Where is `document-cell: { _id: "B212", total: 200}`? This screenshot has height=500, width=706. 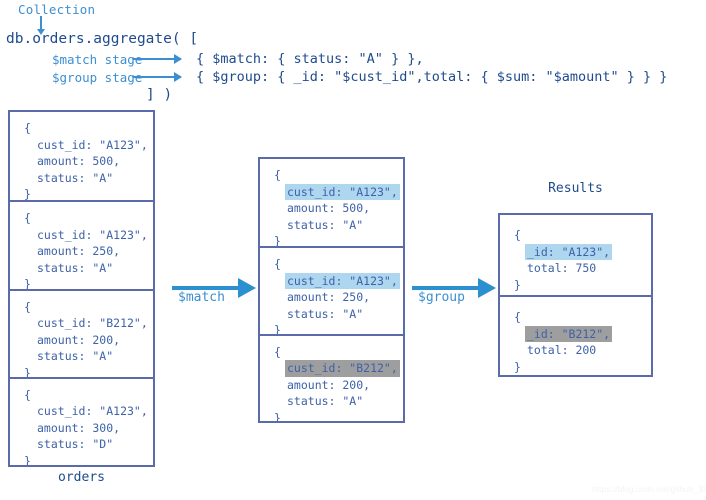
document-cell: { _id: "B212", total: 200} is located at coordinates (575, 335).